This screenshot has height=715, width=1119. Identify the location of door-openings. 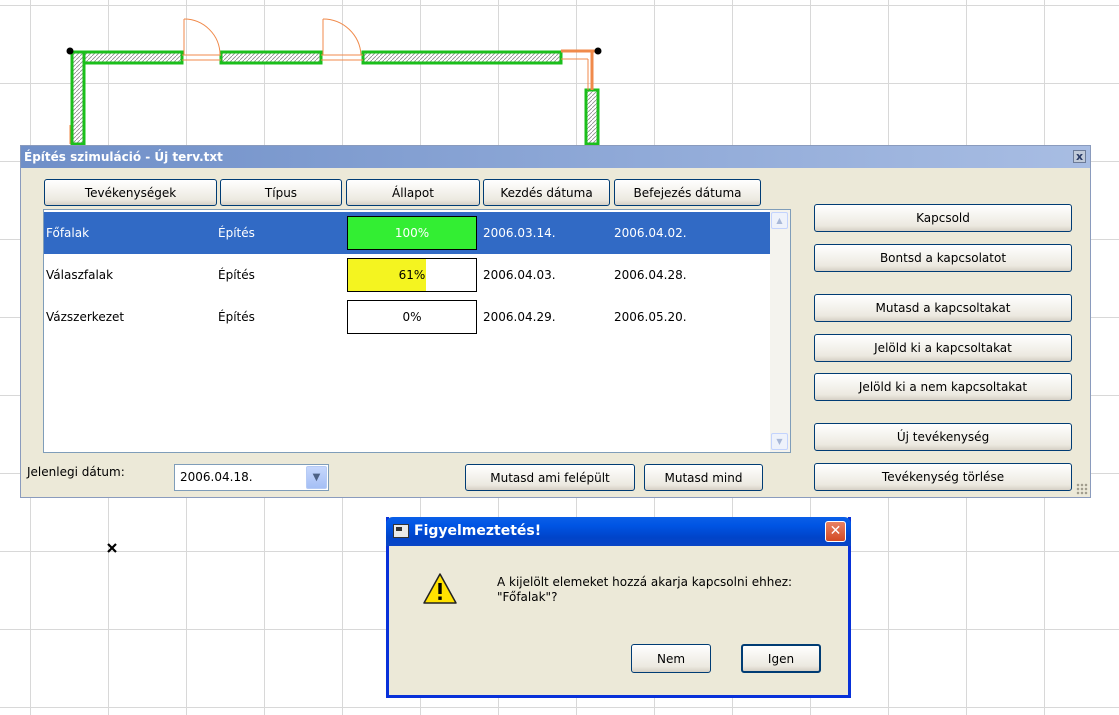
(333, 81).